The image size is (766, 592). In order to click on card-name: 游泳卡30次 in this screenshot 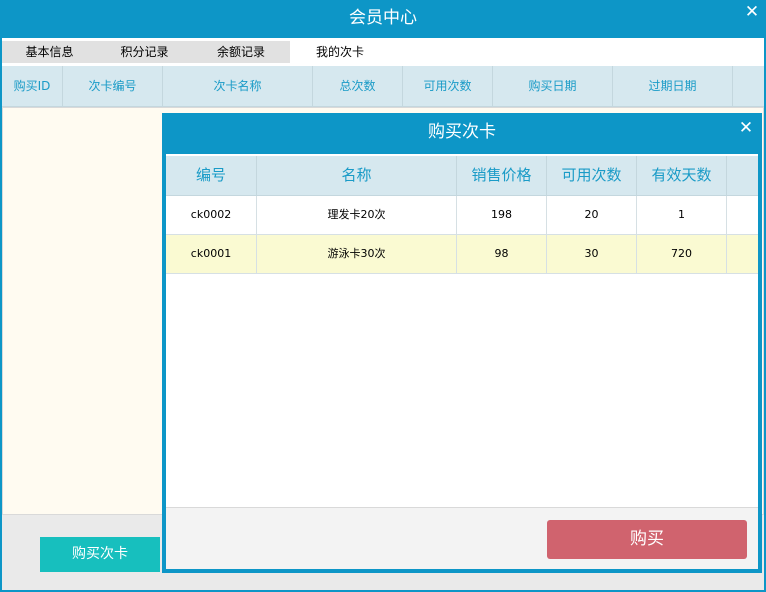, I will do `click(357, 254)`.